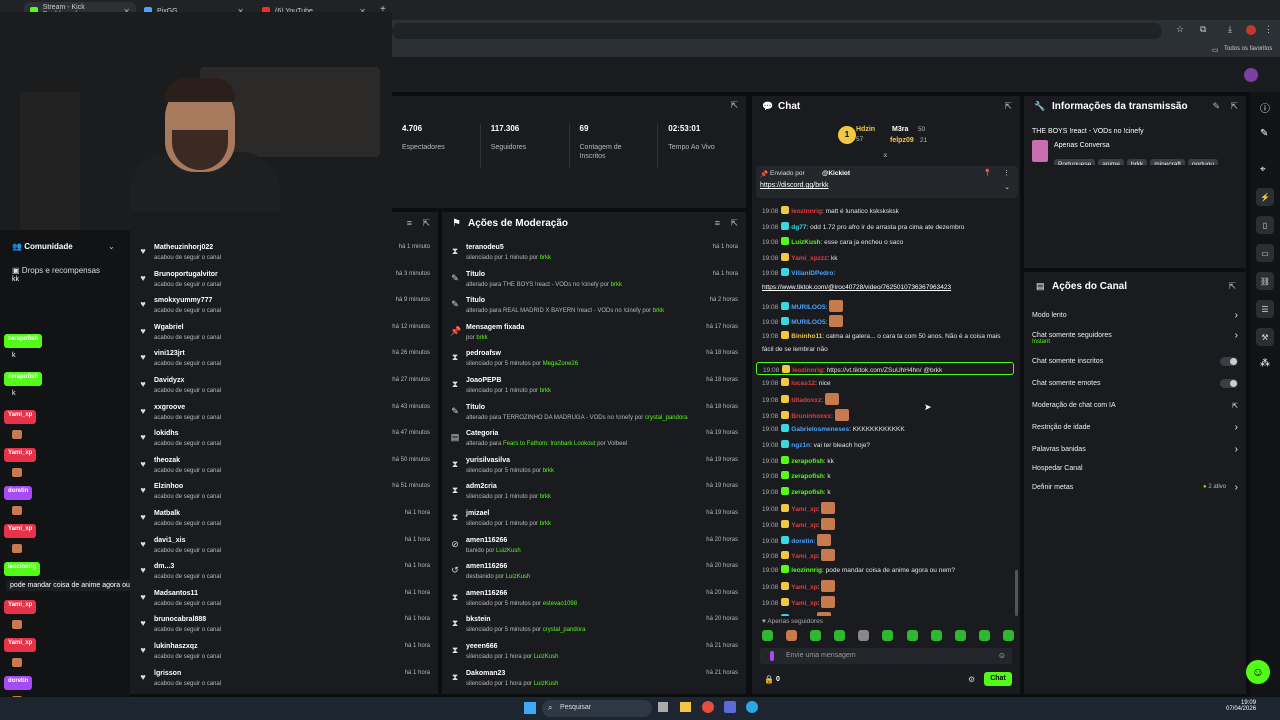 This screenshot has height=720, width=1280. What do you see at coordinates (885, 154) in the screenshot?
I see `expand-icon: ⌅` at bounding box center [885, 154].